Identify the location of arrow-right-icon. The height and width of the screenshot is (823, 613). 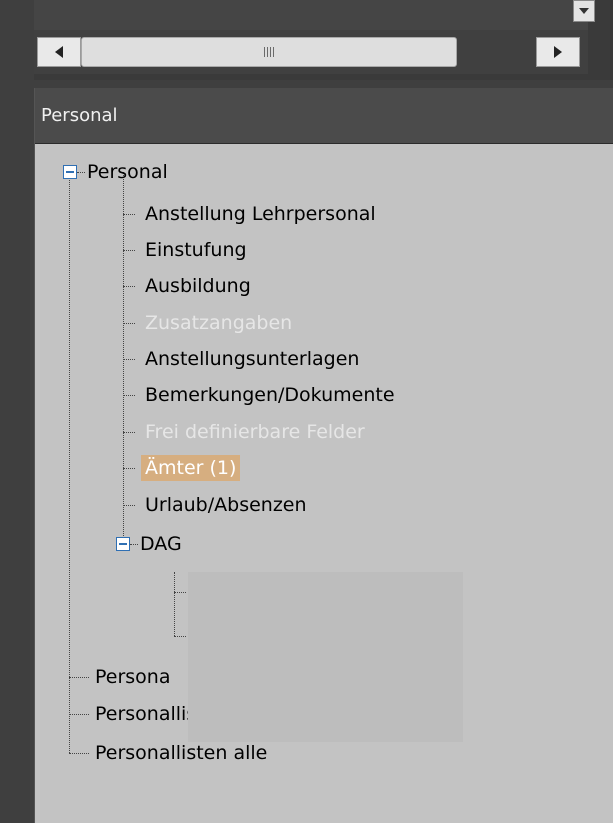
(558, 52).